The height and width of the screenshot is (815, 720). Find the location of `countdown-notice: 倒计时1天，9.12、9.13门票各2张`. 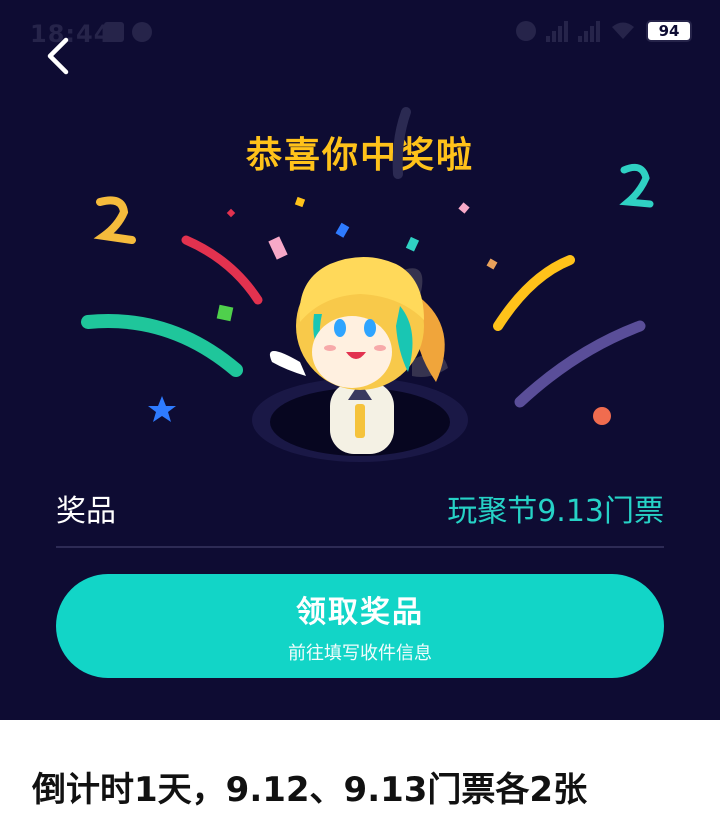

countdown-notice: 倒计时1天，9.12、9.13门票各2张 is located at coordinates (310, 790).